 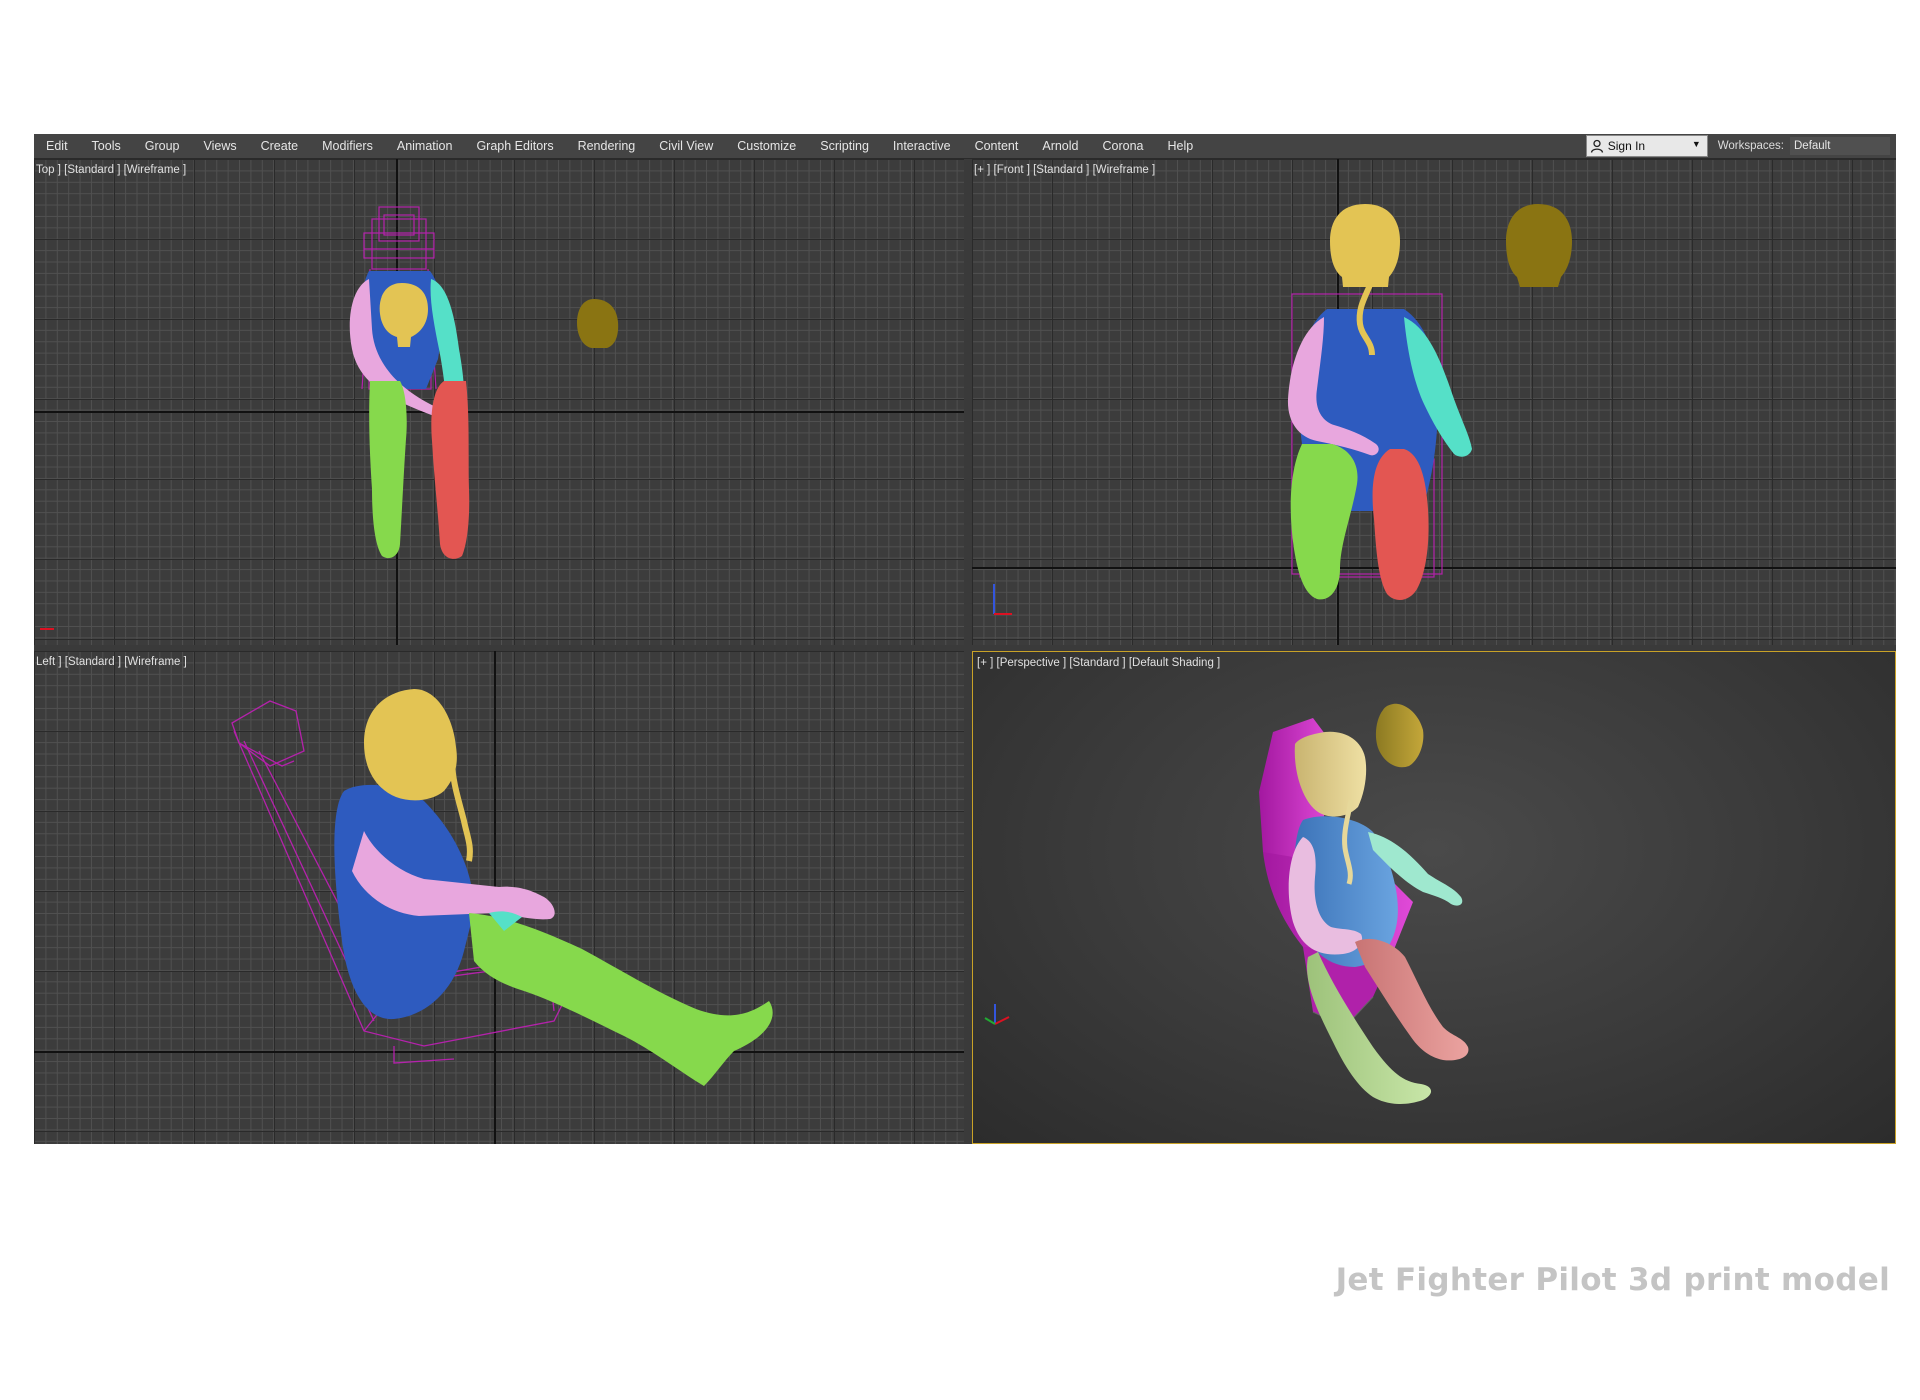 I want to click on menu-rendering: Rendering, so click(x=607, y=146).